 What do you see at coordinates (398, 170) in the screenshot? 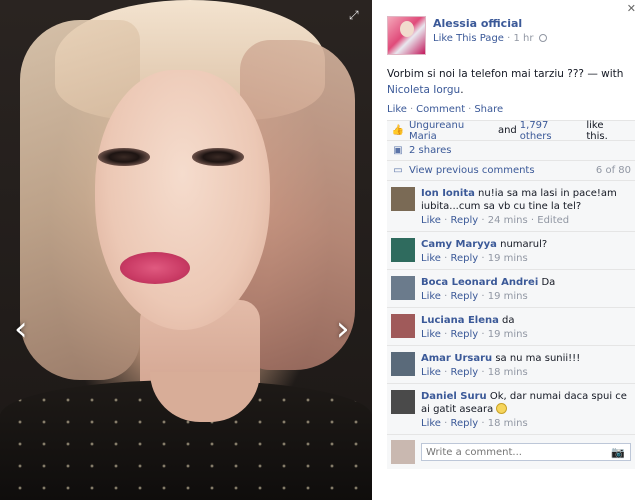
I see `comment-bubble-icon: ▭` at bounding box center [398, 170].